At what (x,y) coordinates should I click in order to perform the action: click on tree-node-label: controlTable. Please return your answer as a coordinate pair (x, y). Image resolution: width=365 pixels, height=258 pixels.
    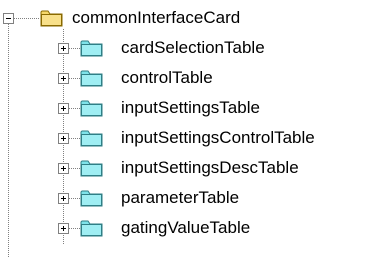
    Looking at the image, I should click on (167, 77).